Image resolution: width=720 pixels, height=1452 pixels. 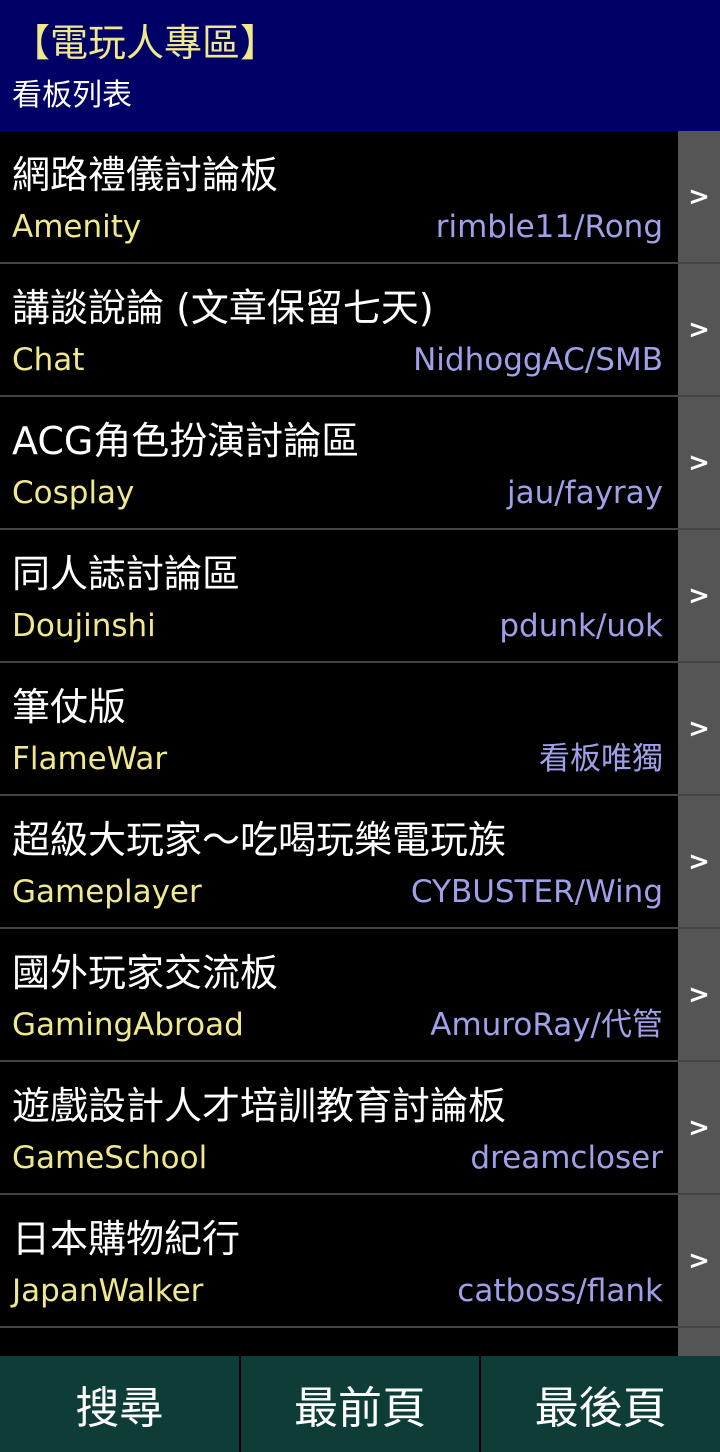 I want to click on board-moderators: catboss/flank, so click(x=560, y=1291).